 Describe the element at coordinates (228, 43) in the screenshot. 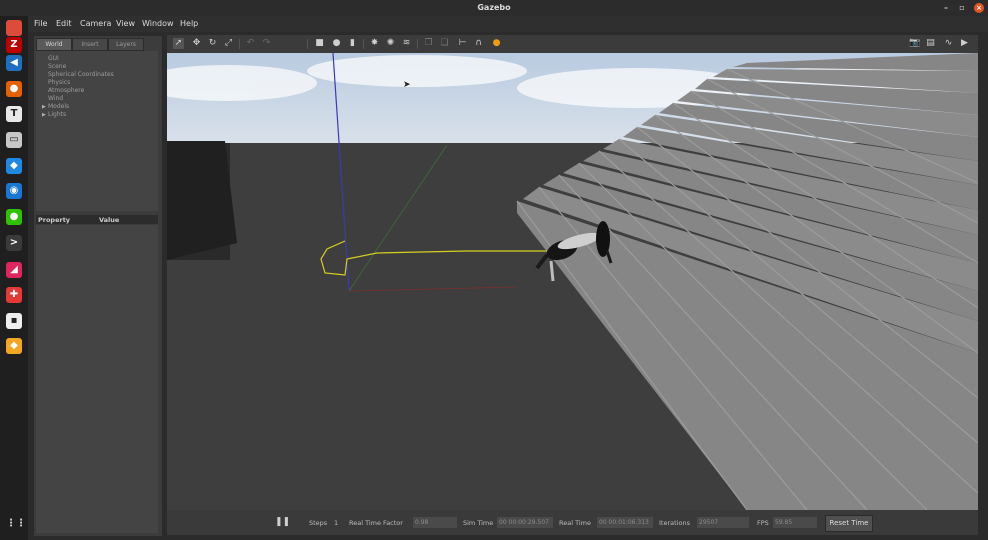

I see `scale-icon: ⤢` at that location.